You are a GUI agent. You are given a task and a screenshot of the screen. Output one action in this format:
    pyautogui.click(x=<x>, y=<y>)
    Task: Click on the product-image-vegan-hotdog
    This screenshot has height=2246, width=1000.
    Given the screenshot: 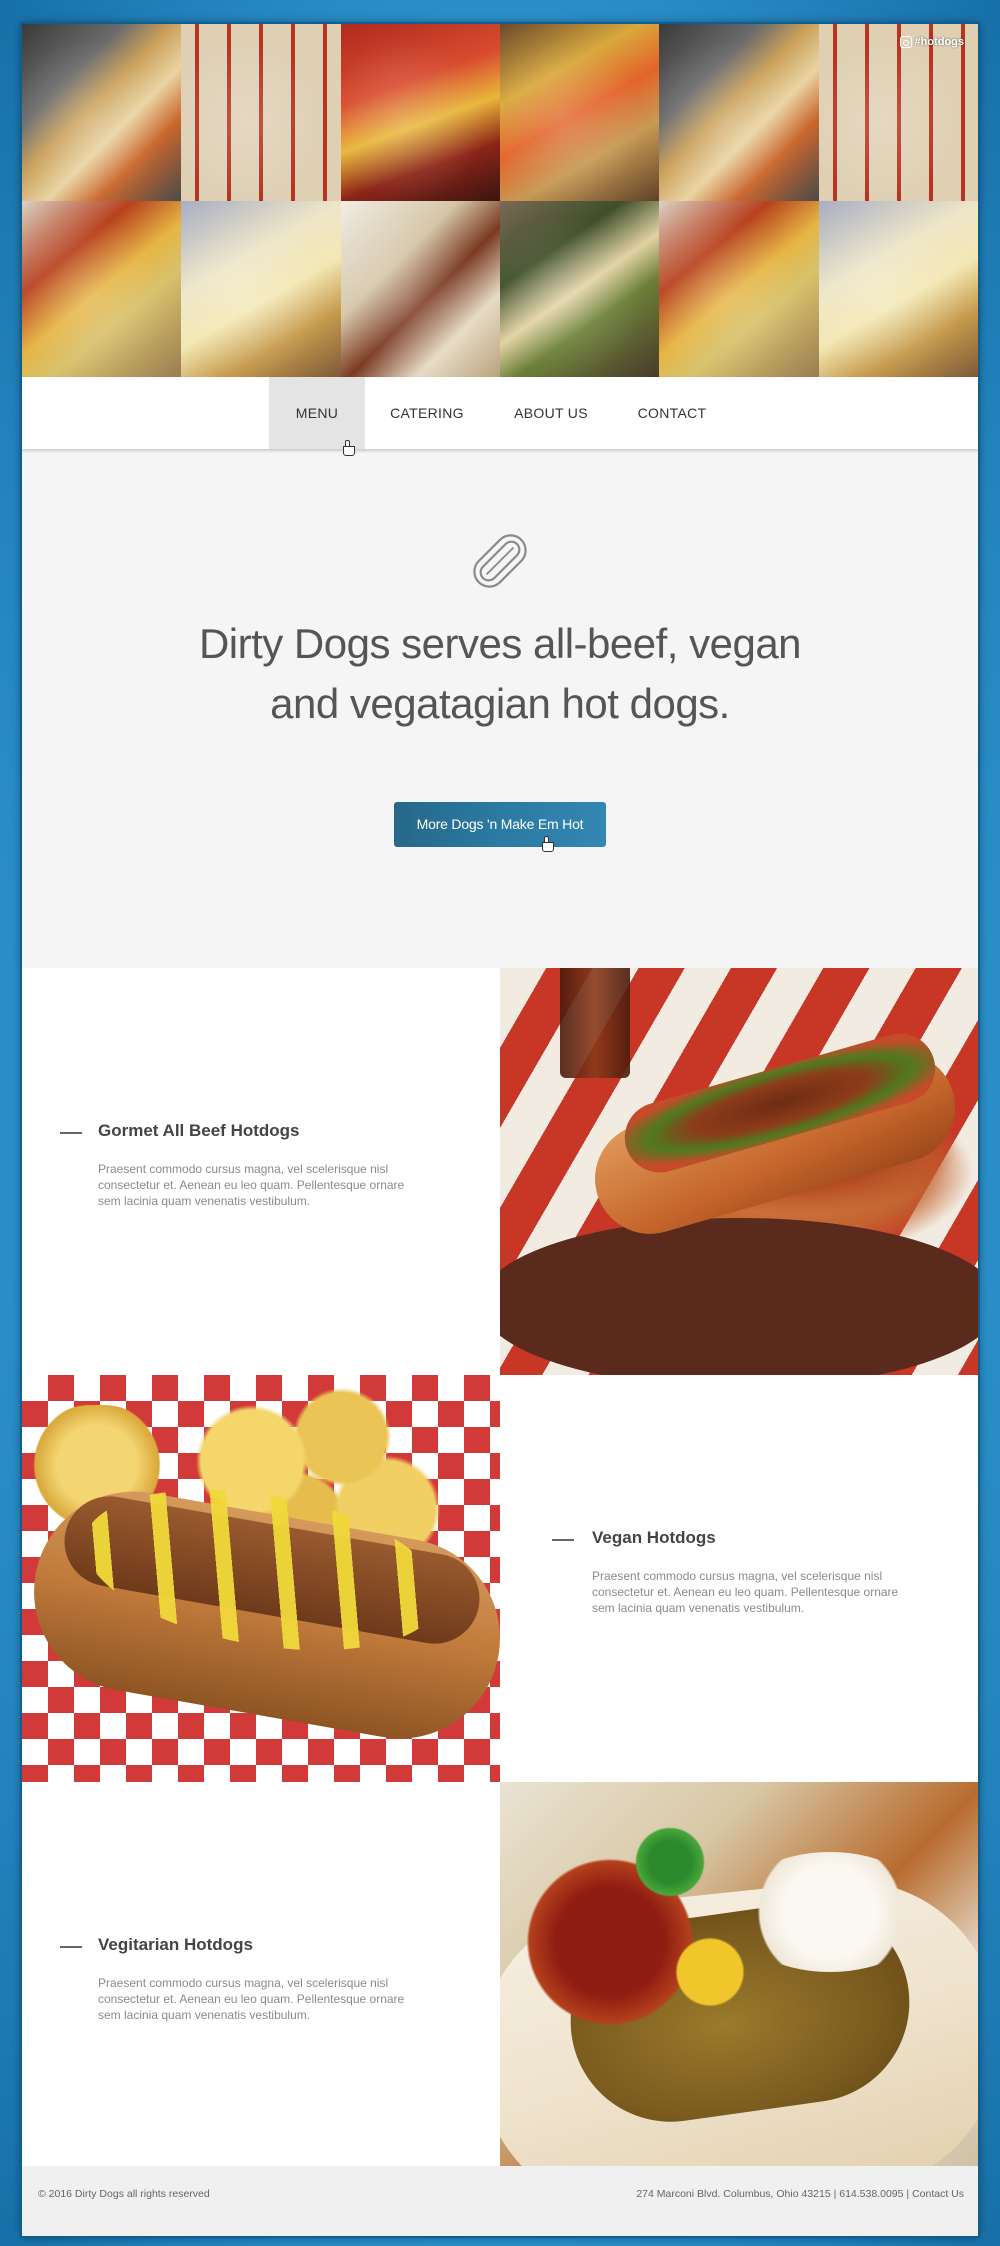 What is the action you would take?
    pyautogui.click(x=261, y=1578)
    